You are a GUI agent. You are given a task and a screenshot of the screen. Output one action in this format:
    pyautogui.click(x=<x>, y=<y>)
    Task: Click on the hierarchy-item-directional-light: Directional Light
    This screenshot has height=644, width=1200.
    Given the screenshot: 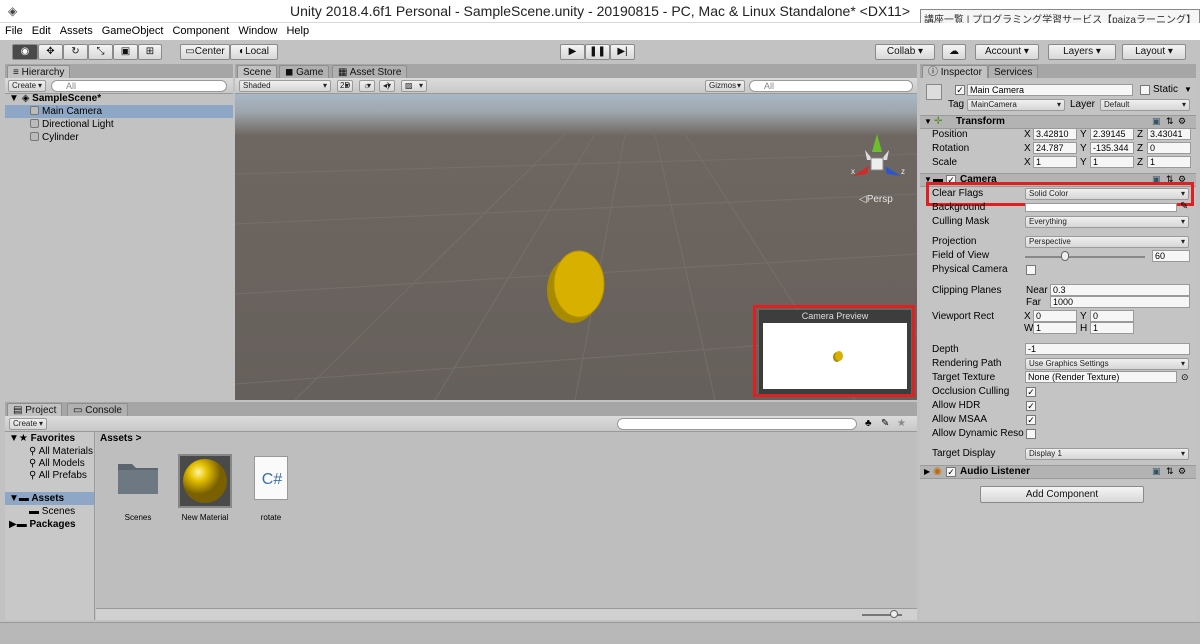 What is the action you would take?
    pyautogui.click(x=119, y=124)
    